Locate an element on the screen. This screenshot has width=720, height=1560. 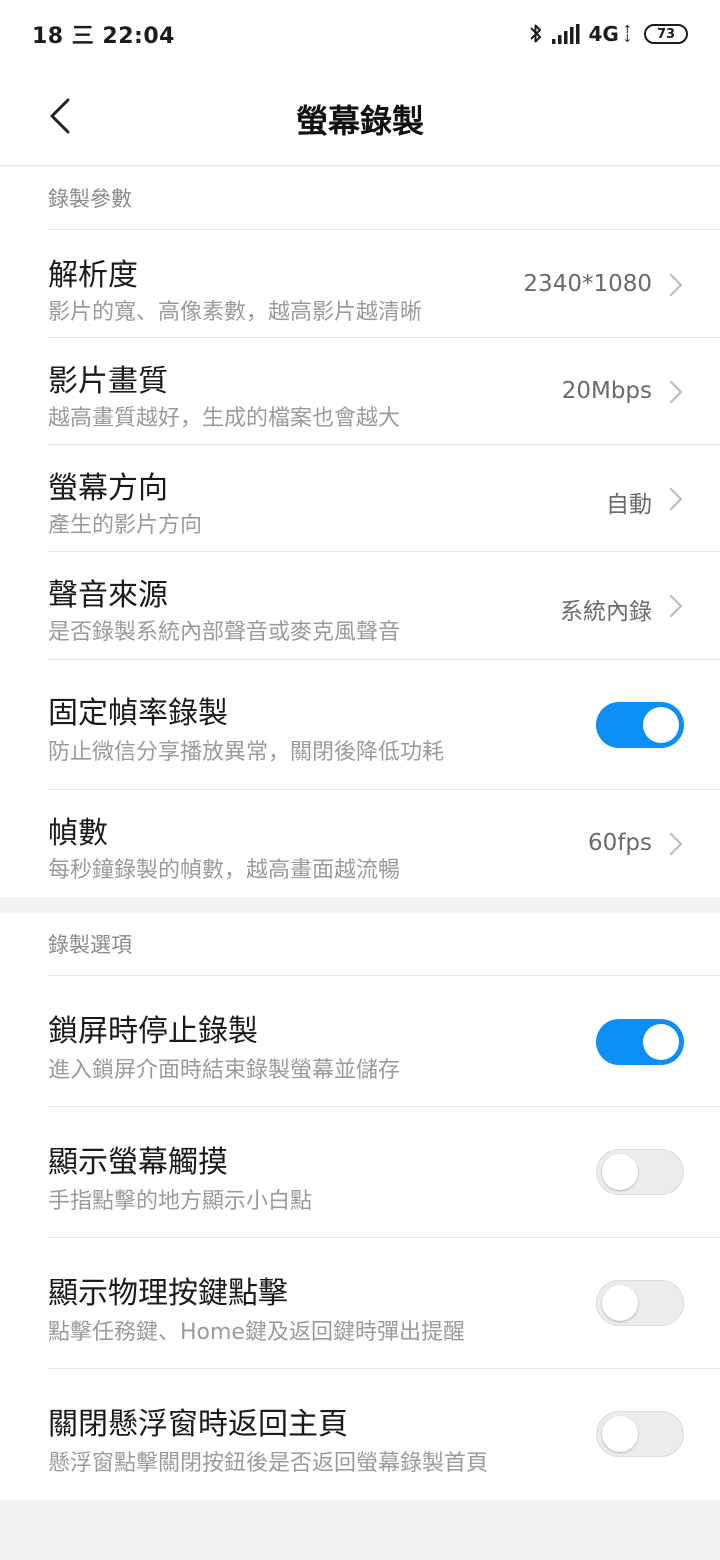
data-arrows-icon: ↑ ↓ is located at coordinates (627, 34).